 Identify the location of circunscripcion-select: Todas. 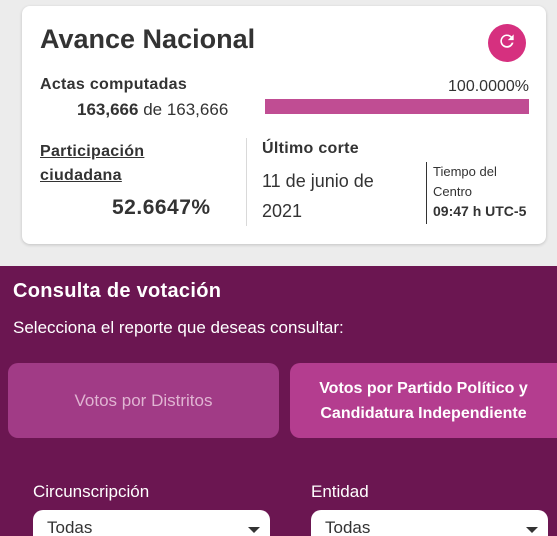
(151, 523).